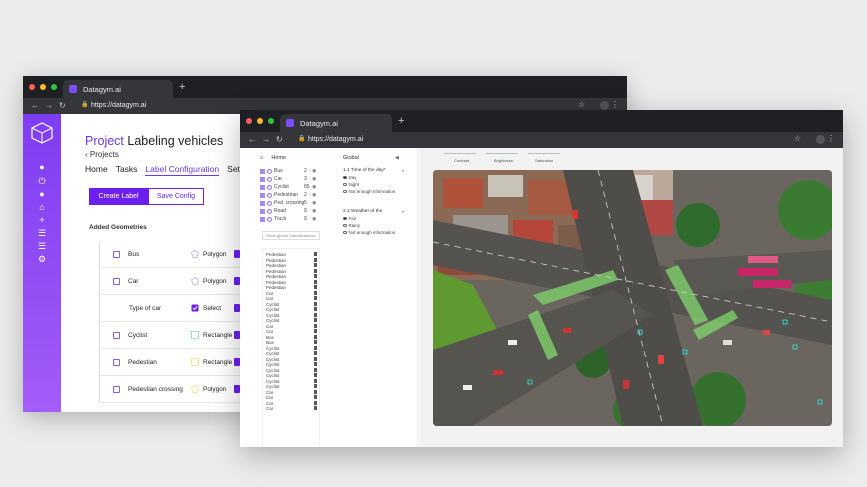 The image size is (867, 487). I want to click on url-field: https://datagym.ai, so click(118, 105).